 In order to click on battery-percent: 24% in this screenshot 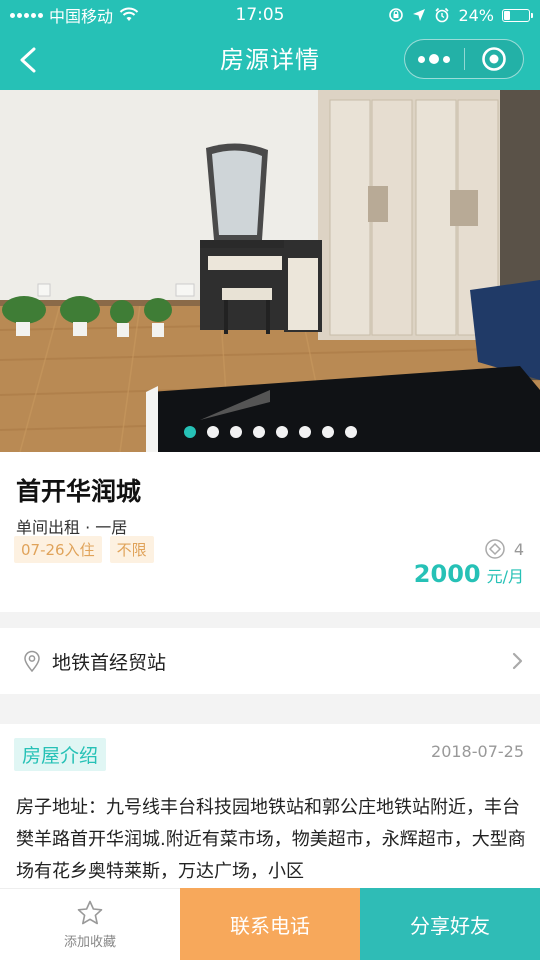, I will do `click(476, 15)`.